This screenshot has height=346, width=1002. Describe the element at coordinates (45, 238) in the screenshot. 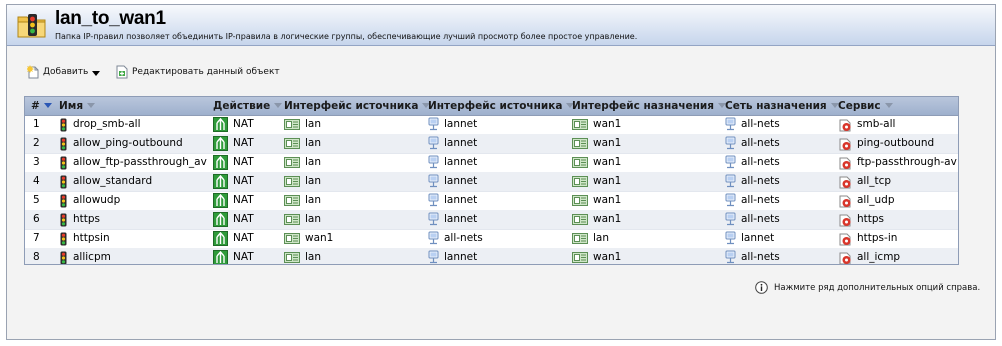

I see `row-number-cell: 7` at that location.